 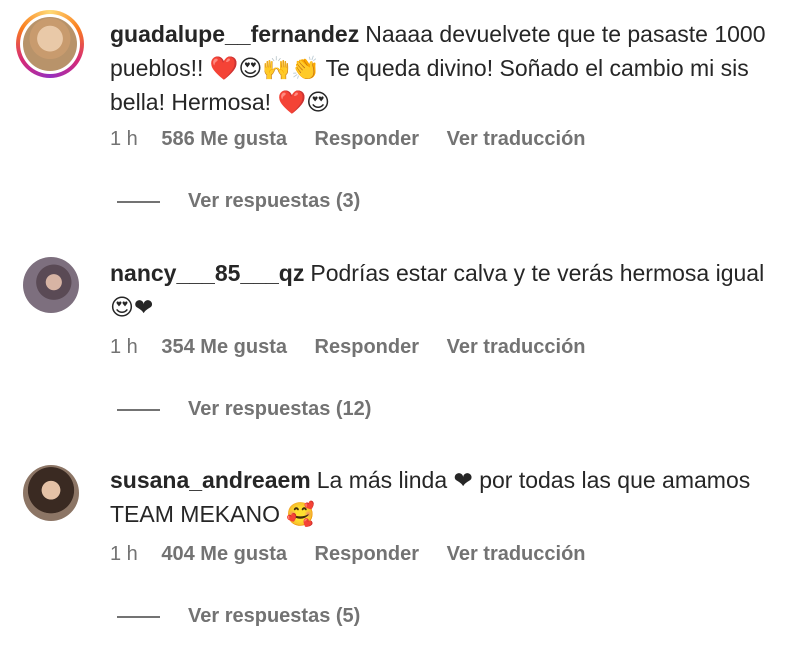 What do you see at coordinates (224, 554) in the screenshot?
I see `likes-count: 404 Me gusta` at bounding box center [224, 554].